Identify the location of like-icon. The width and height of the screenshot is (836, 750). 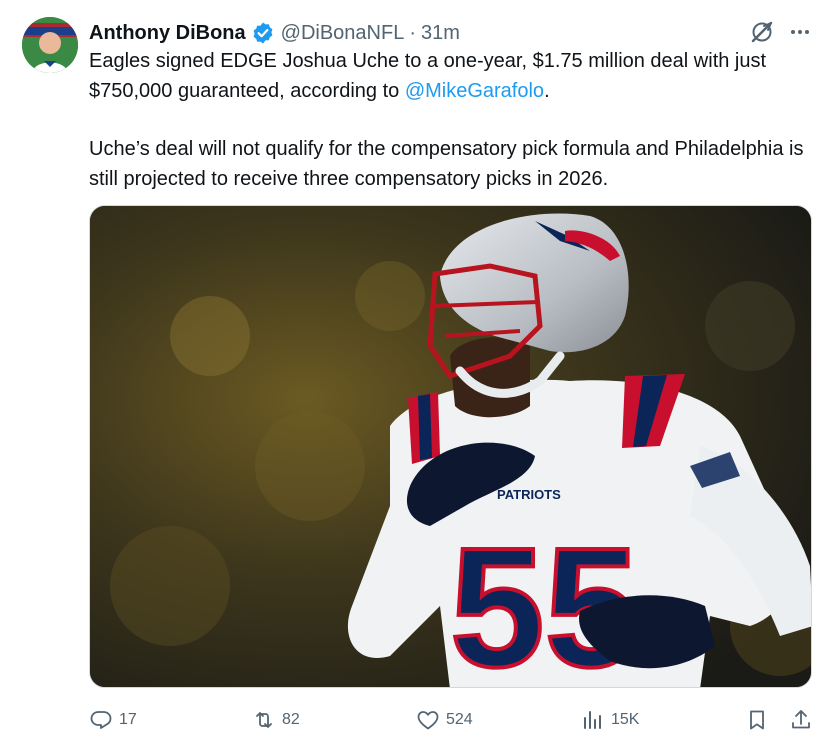
(428, 720).